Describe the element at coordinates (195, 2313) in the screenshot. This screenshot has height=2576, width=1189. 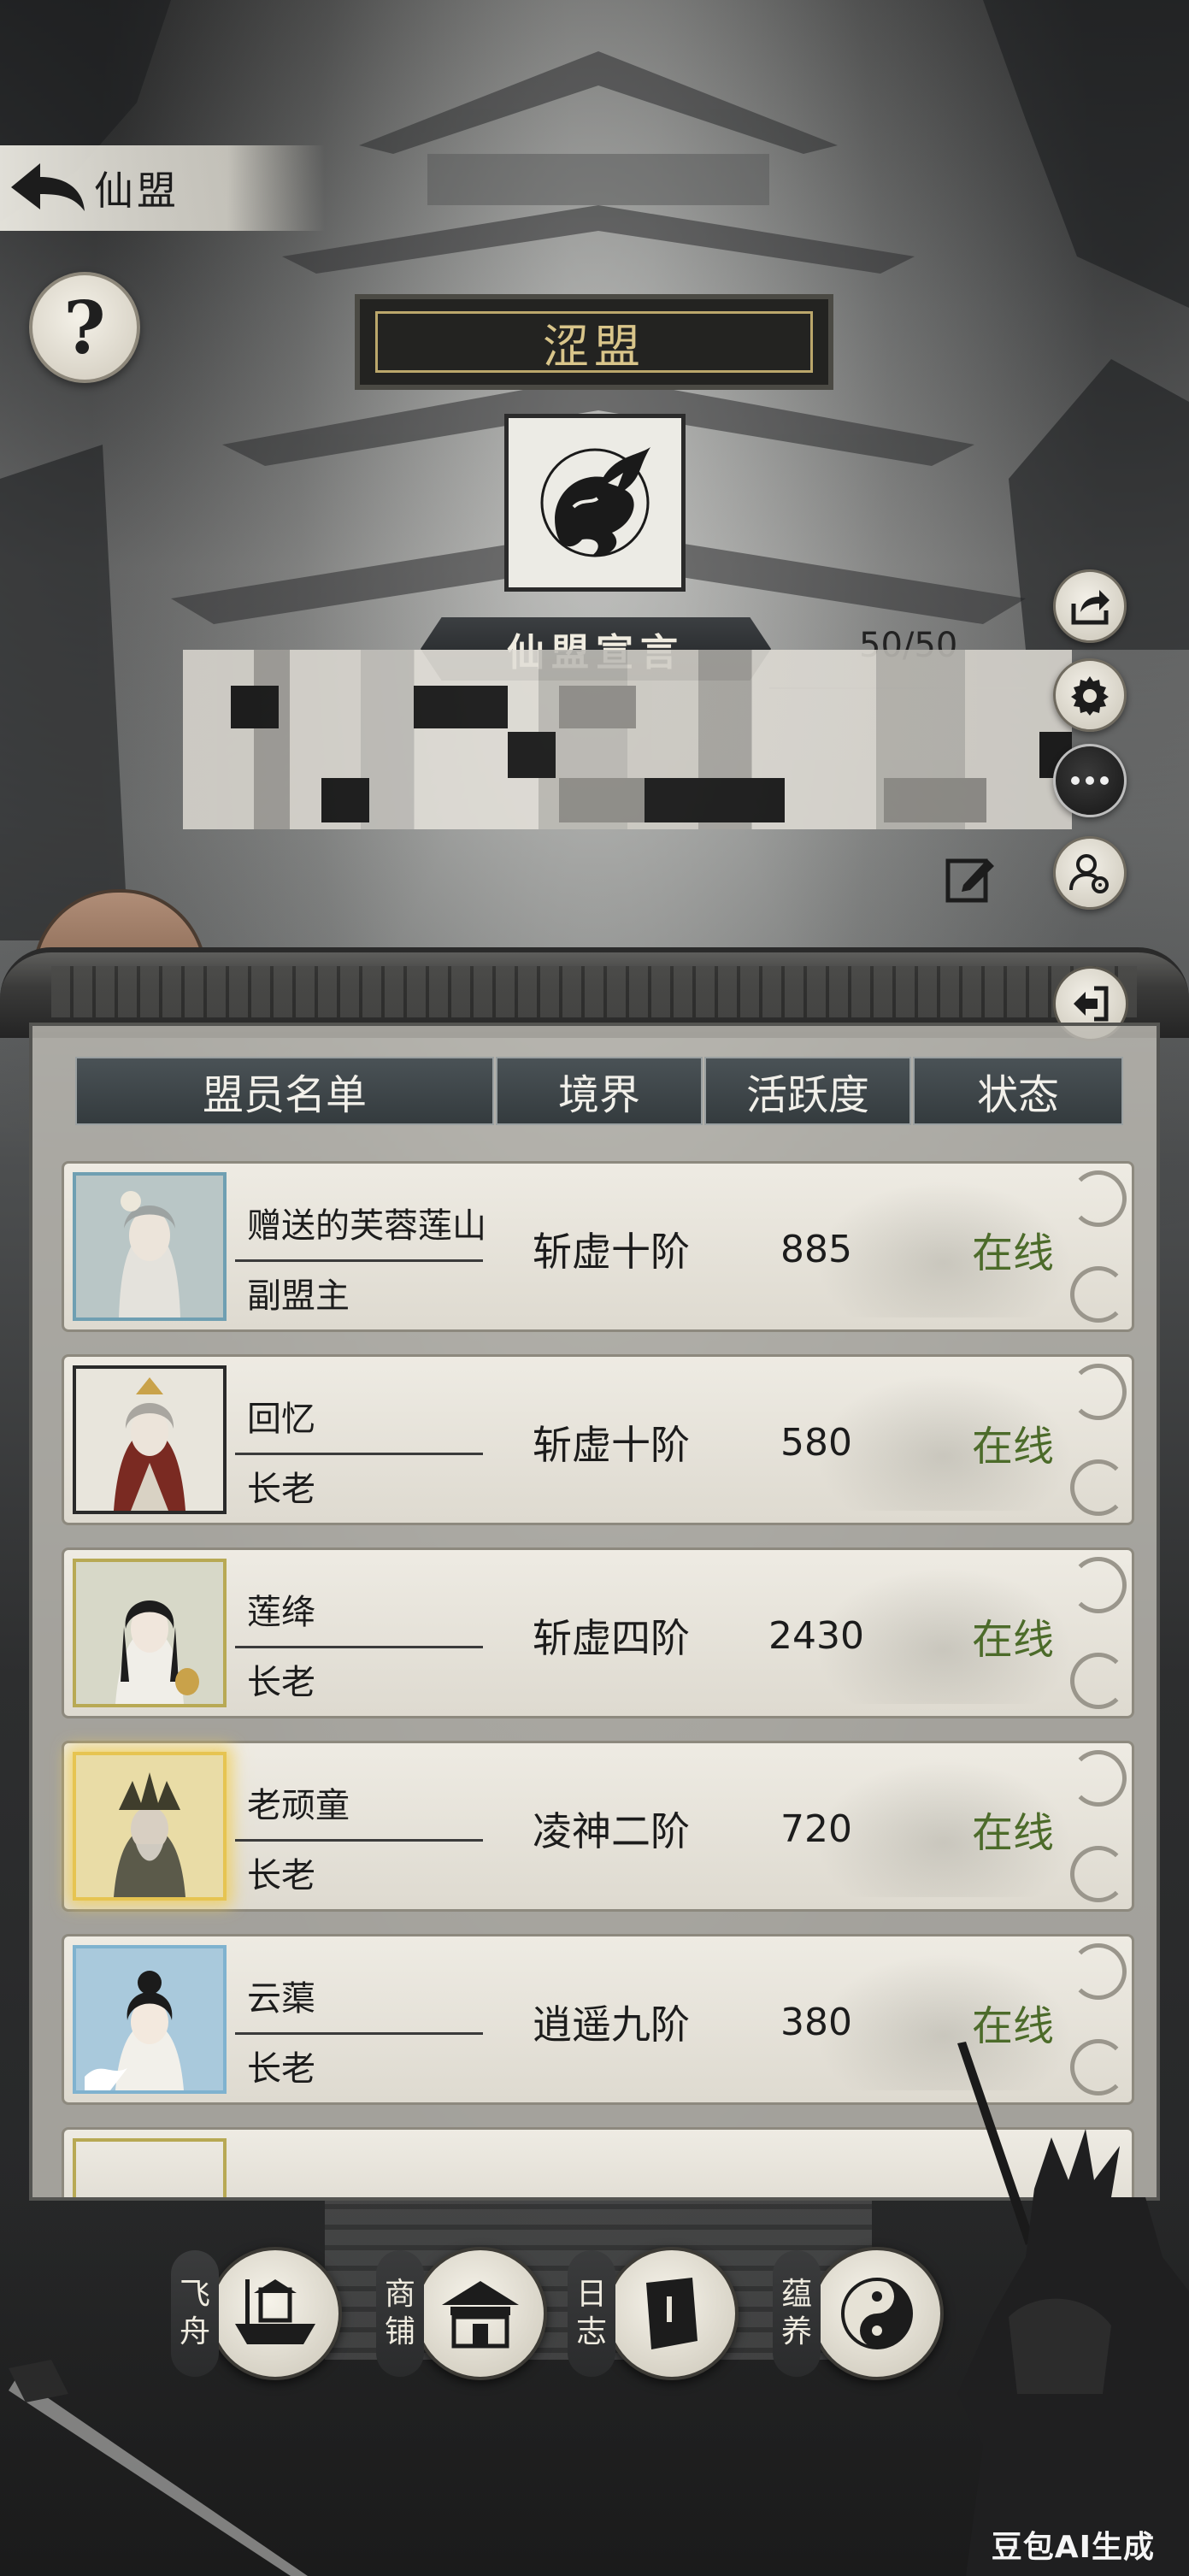
I see `nav-airship-label: 飞舟` at that location.